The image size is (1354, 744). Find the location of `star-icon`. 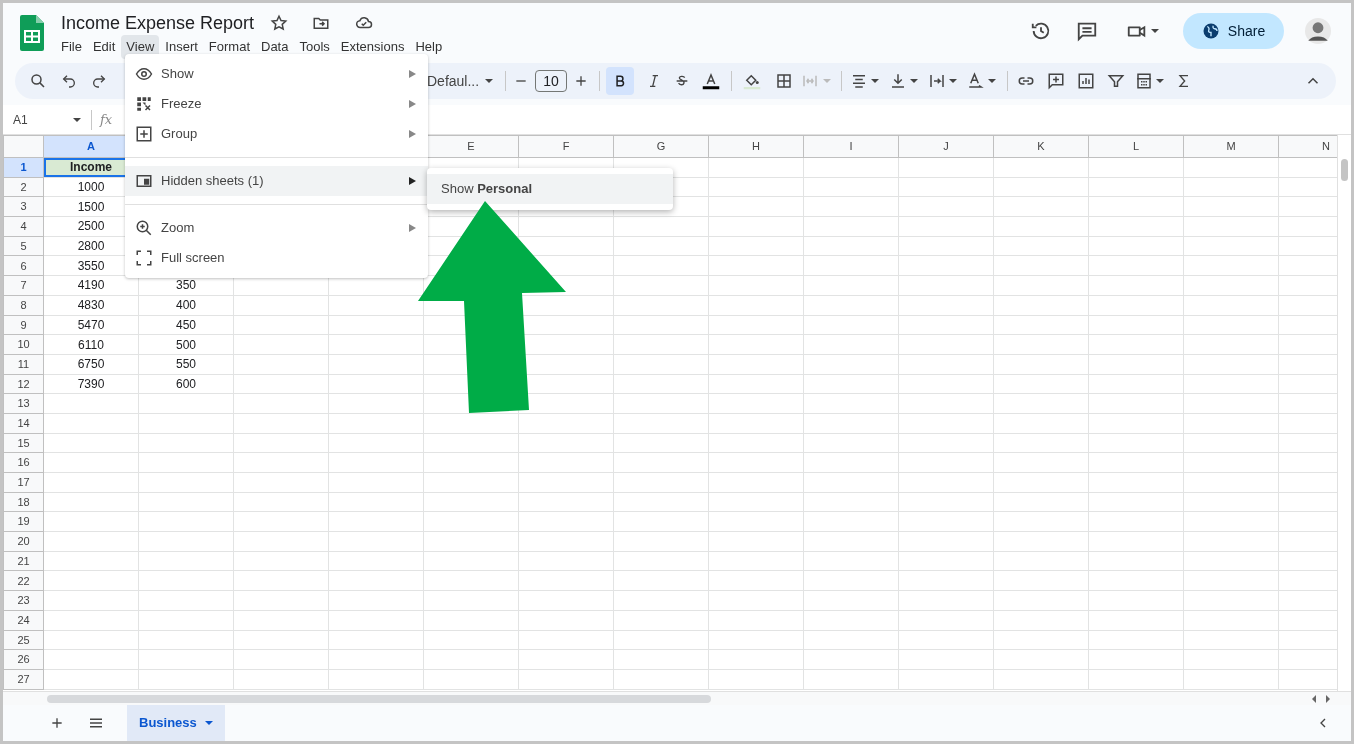

star-icon is located at coordinates (279, 23).